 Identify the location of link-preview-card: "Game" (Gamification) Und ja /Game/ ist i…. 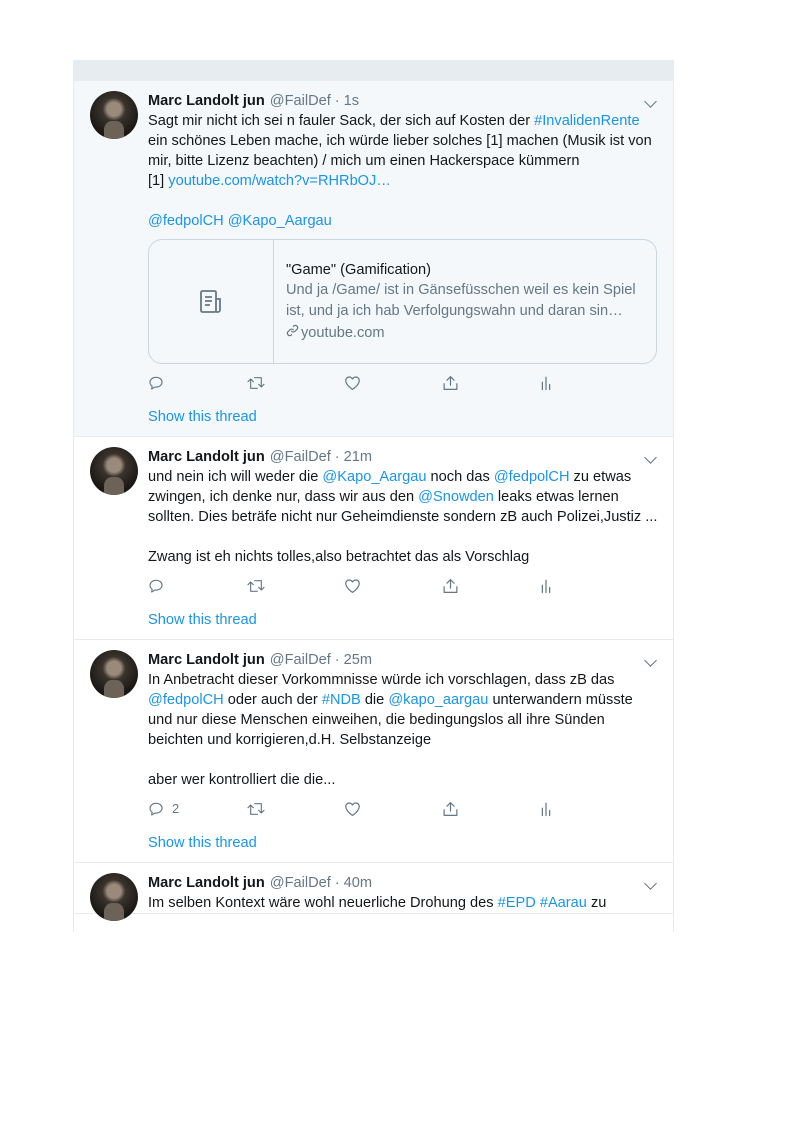
(402, 301).